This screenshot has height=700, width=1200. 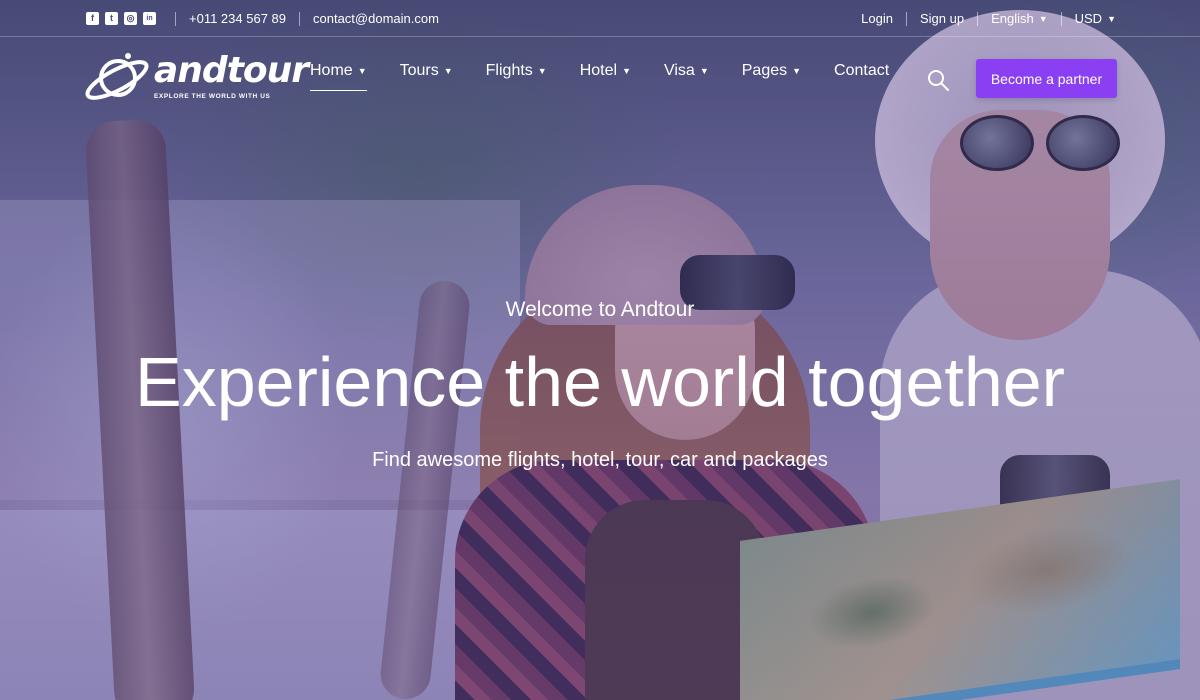 I want to click on nav-item-label: Flights, so click(x=509, y=70).